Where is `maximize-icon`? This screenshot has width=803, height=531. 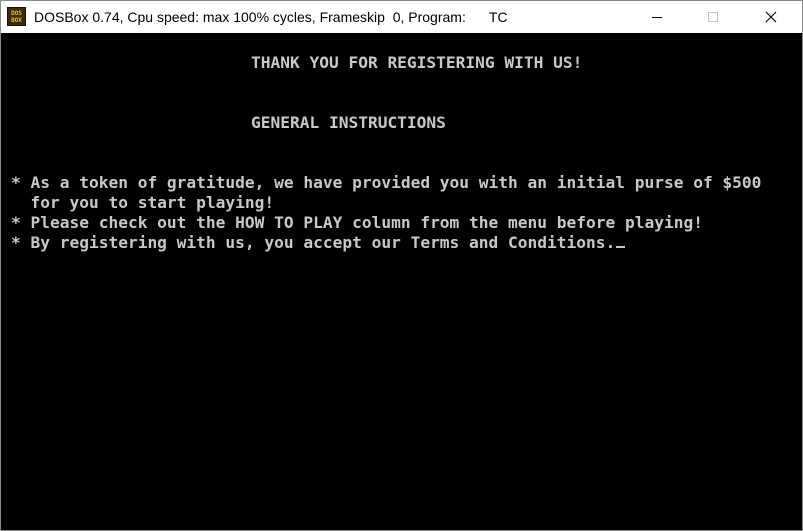 maximize-icon is located at coordinates (713, 17).